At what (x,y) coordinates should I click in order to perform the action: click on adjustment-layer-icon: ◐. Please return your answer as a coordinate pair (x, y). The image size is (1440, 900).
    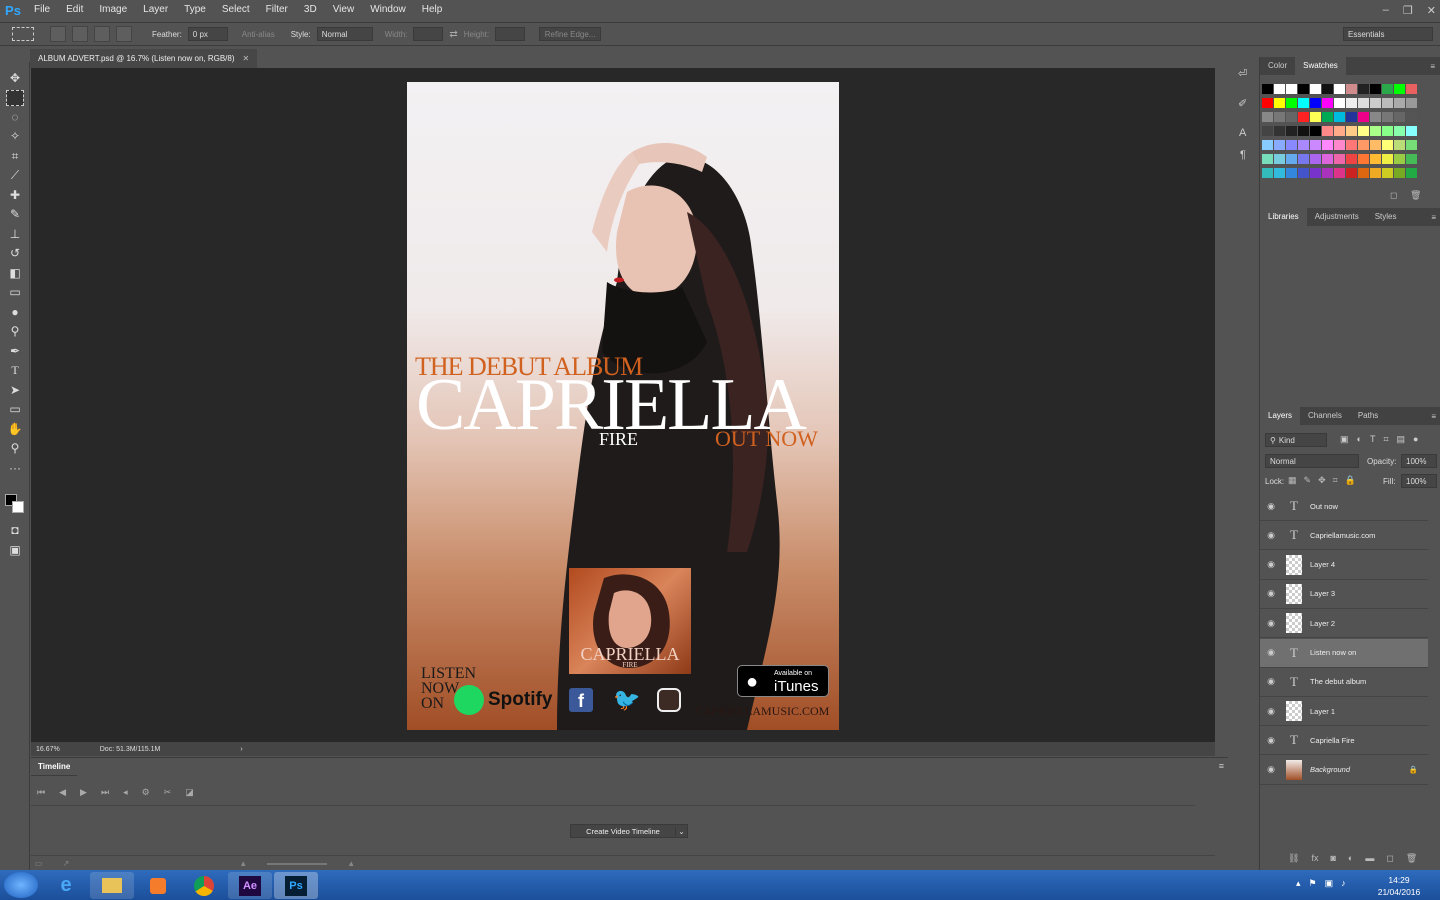
    Looking at the image, I should click on (1350, 858).